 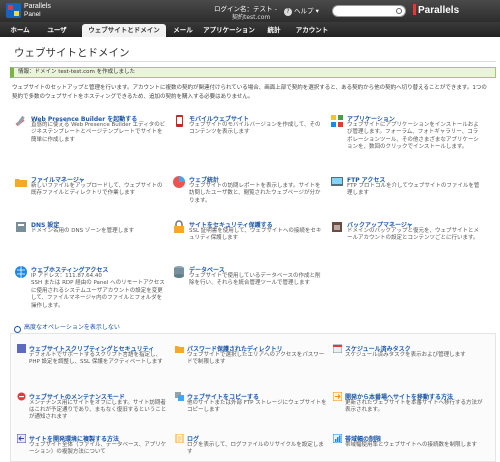 I want to click on panel-logo-icon, so click(x=13, y=10).